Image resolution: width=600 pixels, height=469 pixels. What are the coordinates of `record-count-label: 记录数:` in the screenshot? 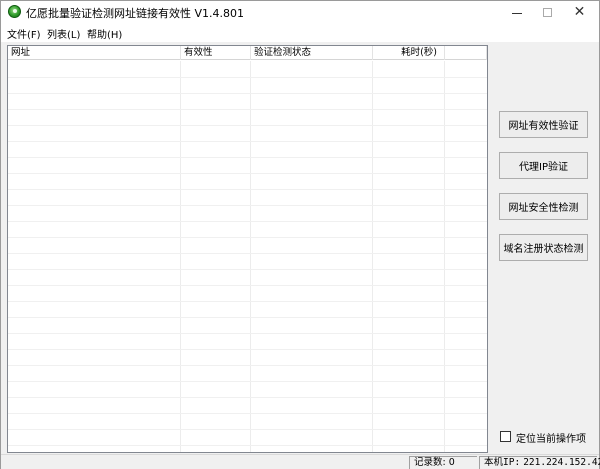 It's located at (430, 462).